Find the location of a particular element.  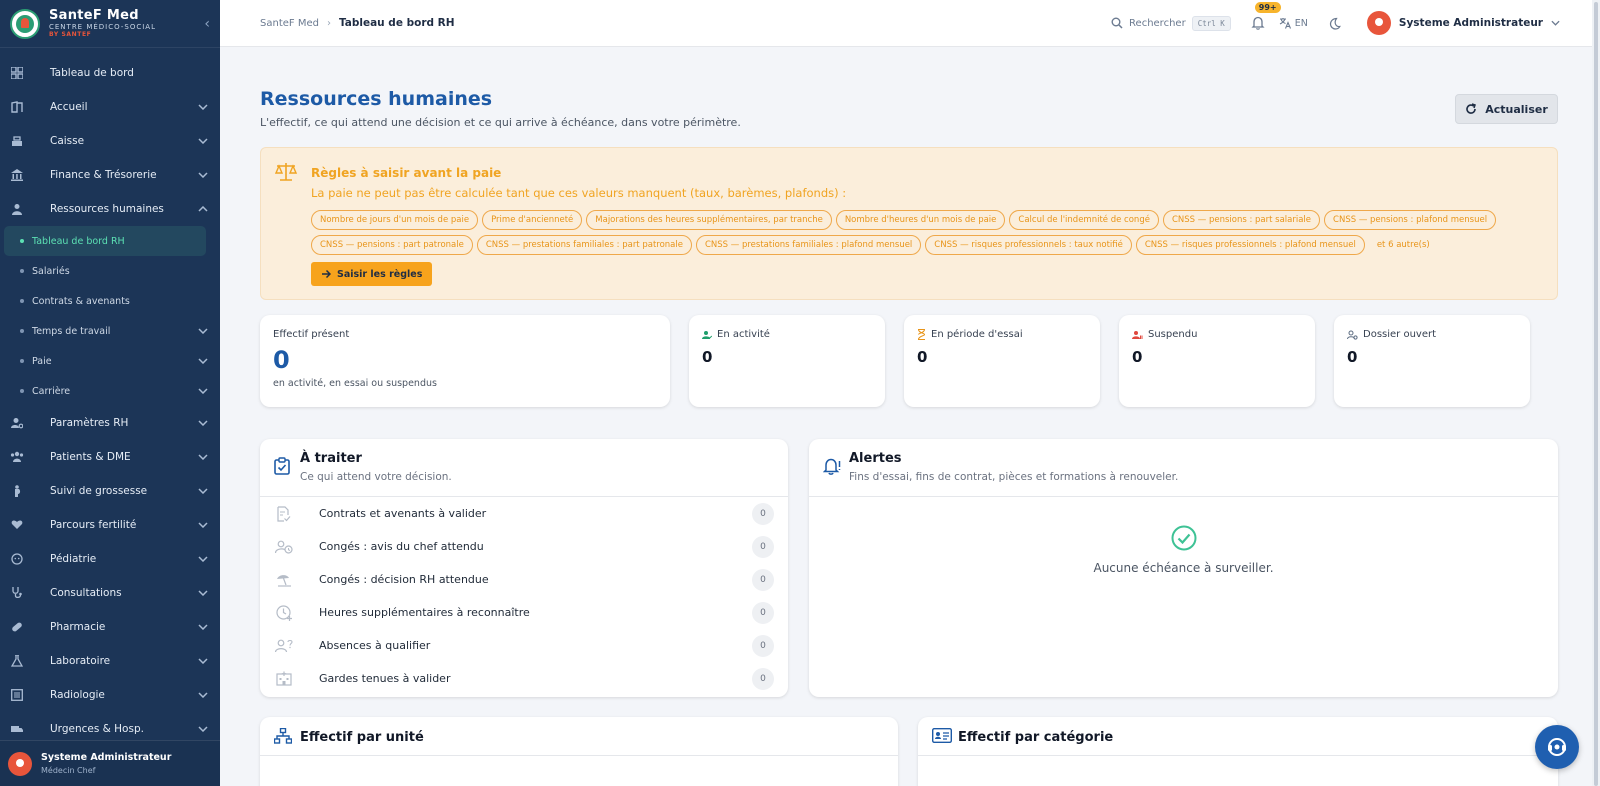

language-switcher: EN is located at coordinates (1293, 23).